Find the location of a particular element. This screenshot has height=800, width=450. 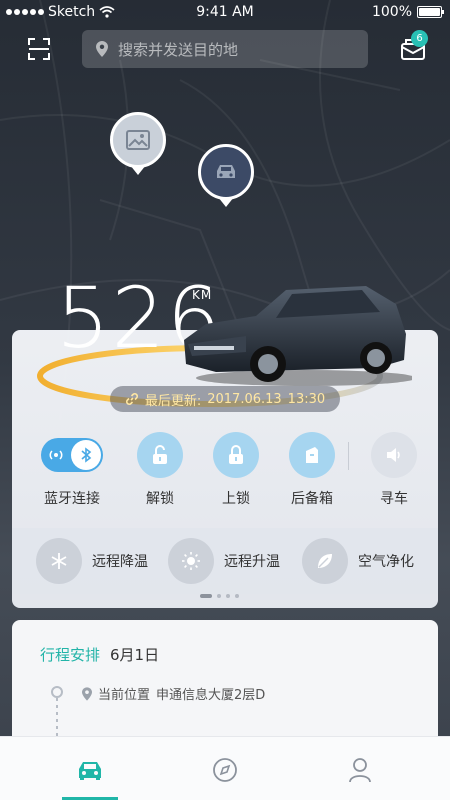

photo-pin is located at coordinates (138, 143).